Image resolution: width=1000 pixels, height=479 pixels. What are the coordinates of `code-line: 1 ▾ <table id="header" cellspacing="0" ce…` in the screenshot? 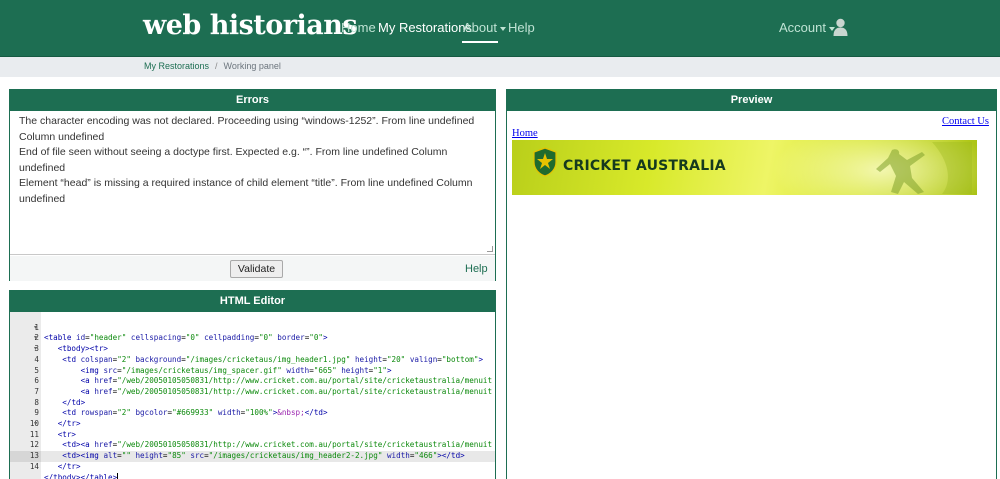 It's located at (181, 332).